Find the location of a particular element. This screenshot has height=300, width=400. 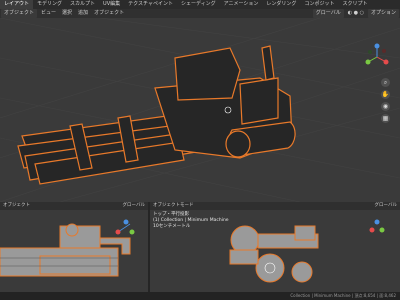

tab-modeling: モデリング is located at coordinates (49, 4).